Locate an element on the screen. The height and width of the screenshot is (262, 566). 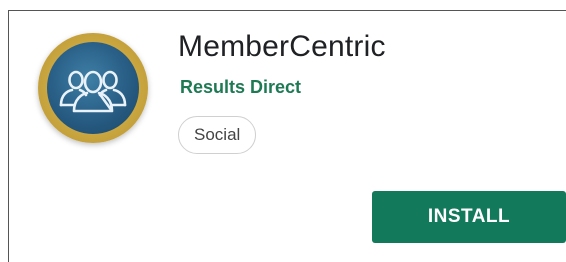
group-of-people-icon is located at coordinates (93, 91).